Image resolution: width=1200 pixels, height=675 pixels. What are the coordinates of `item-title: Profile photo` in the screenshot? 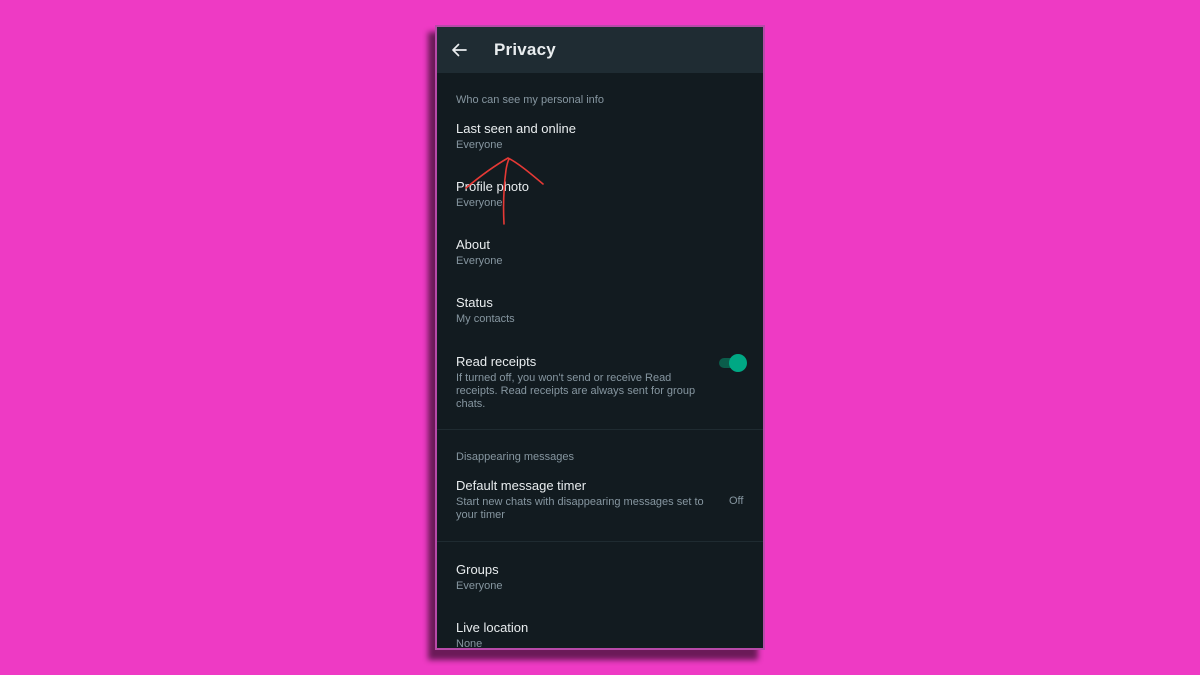 It's located at (492, 186).